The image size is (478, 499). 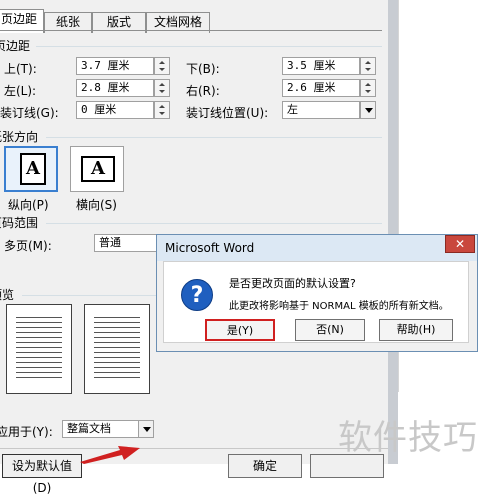 I want to click on gutter-position-label: 装订线位置(U):, so click(x=227, y=113).